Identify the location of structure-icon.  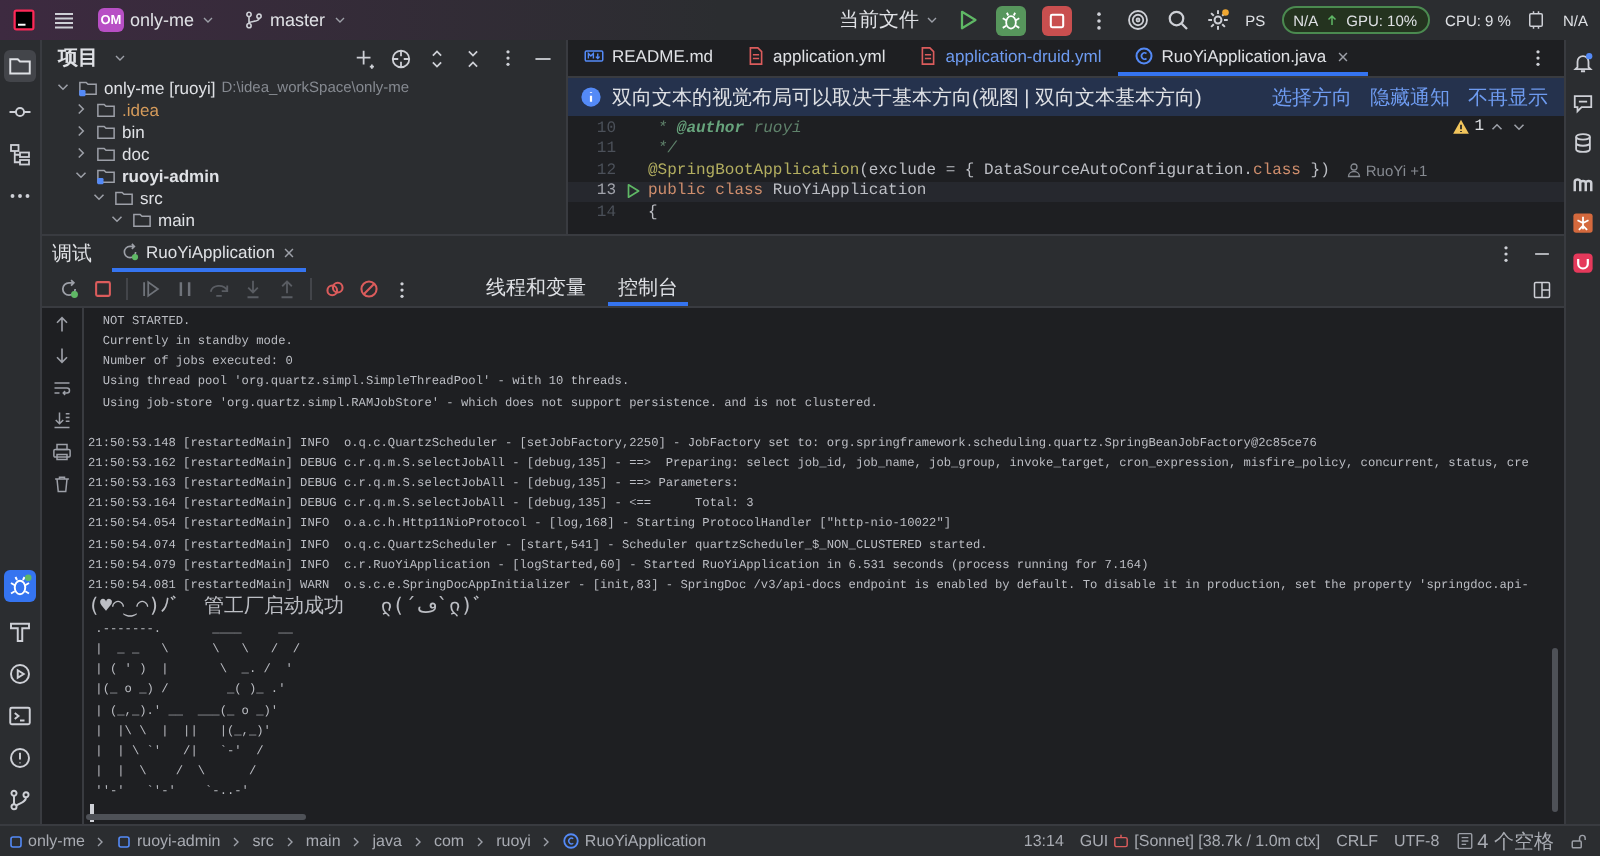
(20, 154).